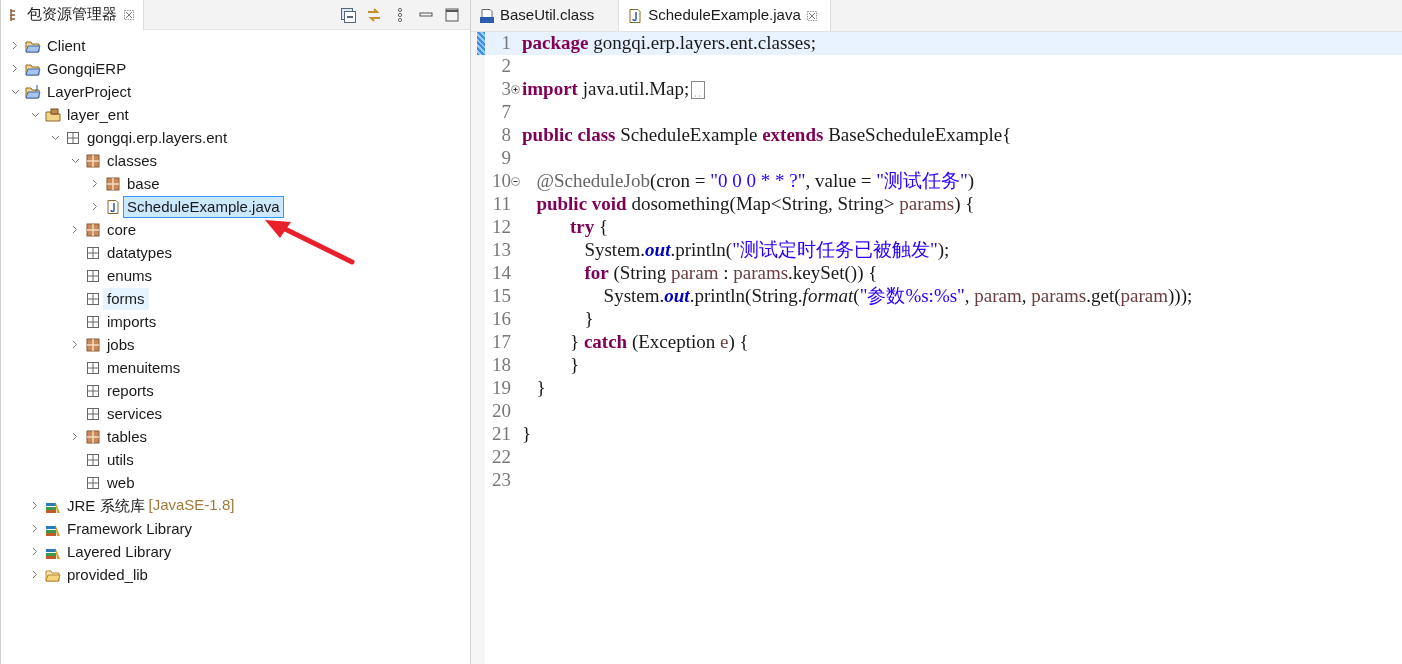 Image resolution: width=1402 pixels, height=664 pixels. What do you see at coordinates (130, 528) in the screenshot?
I see `tree-item: Framework Library` at bounding box center [130, 528].